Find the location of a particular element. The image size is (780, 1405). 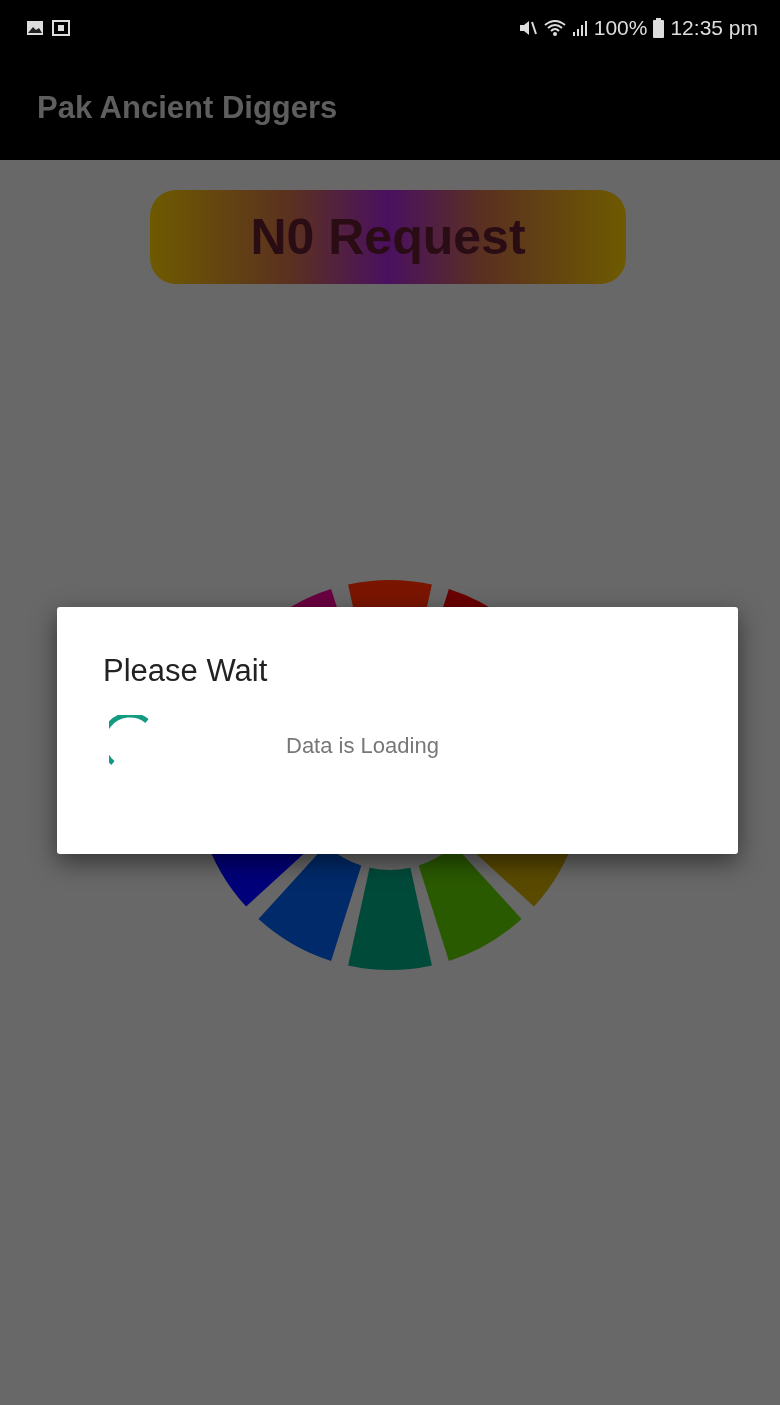

dialog-title: Please Wait is located at coordinates (186, 671).